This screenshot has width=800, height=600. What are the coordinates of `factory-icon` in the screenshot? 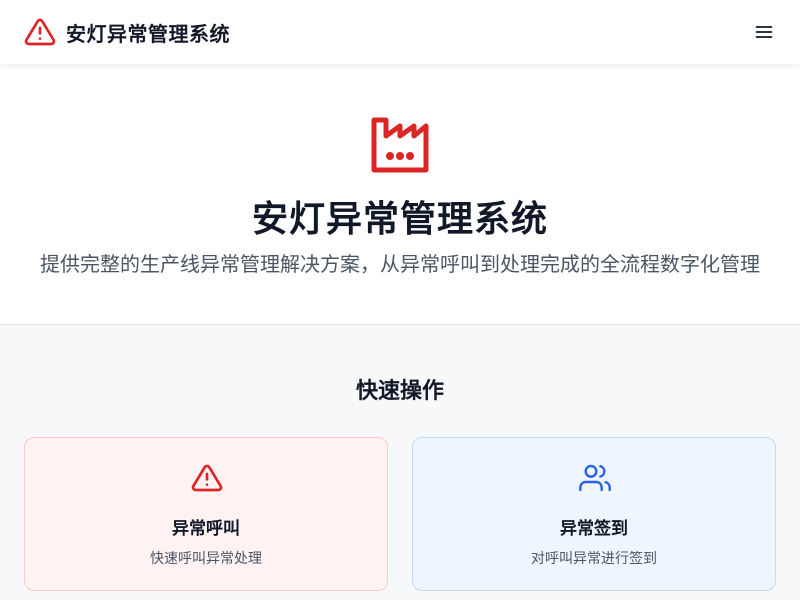 It's located at (400, 144).